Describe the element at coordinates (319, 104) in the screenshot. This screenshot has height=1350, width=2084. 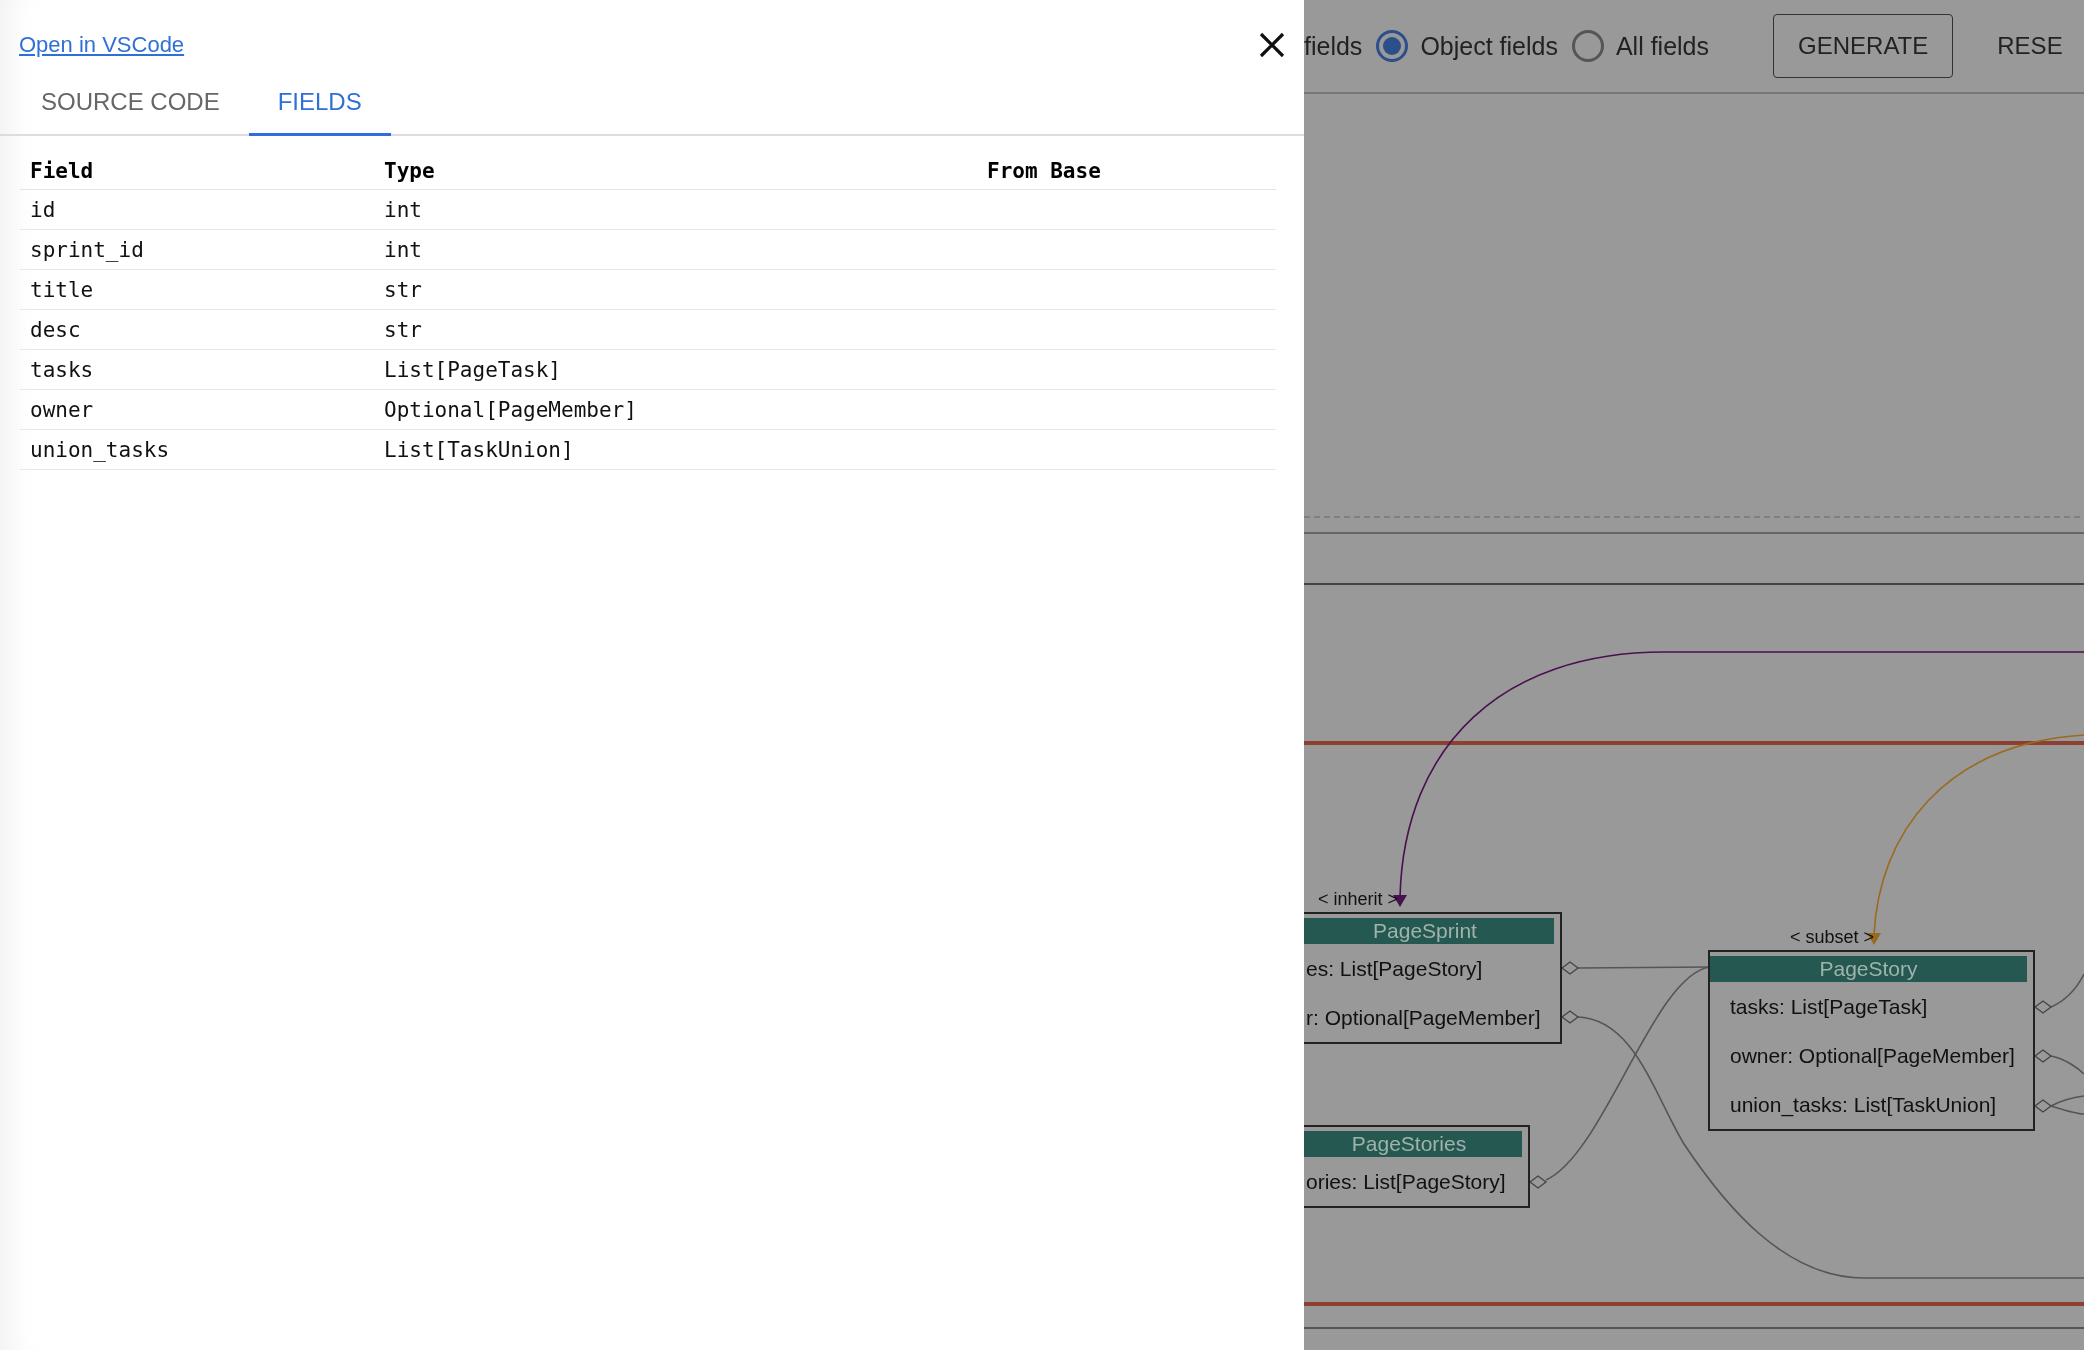
I see `tab: FIELDS` at that location.